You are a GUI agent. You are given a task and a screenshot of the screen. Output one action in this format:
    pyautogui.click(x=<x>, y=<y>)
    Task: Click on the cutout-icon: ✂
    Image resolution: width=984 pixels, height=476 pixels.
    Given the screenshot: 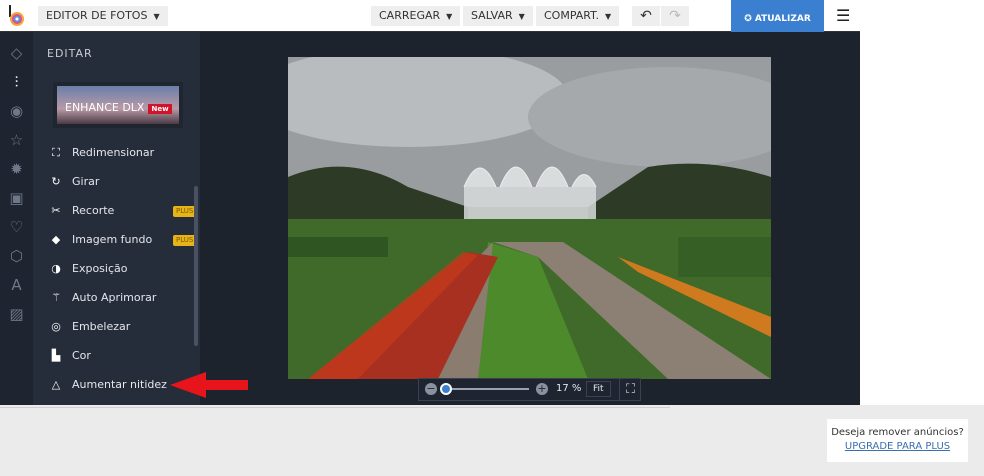 What is the action you would take?
    pyautogui.click(x=56, y=210)
    